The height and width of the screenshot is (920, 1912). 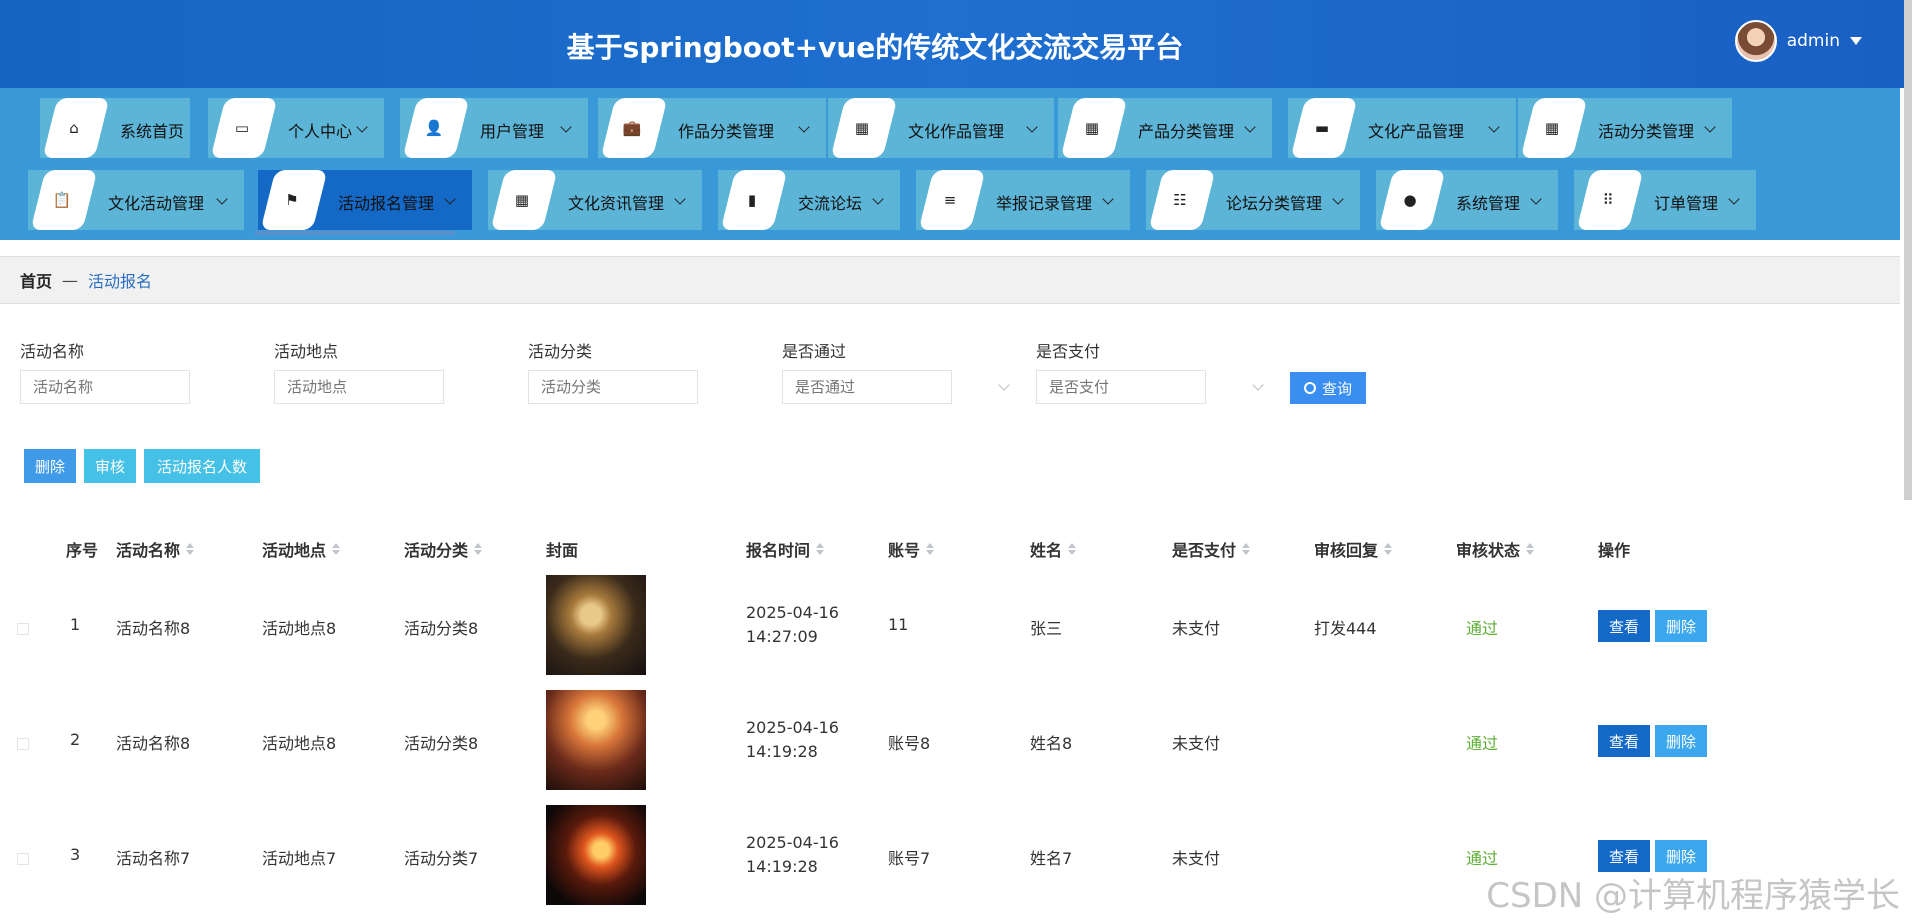 What do you see at coordinates (1180, 200) in the screenshot?
I see `sliders-icon: ☷` at bounding box center [1180, 200].